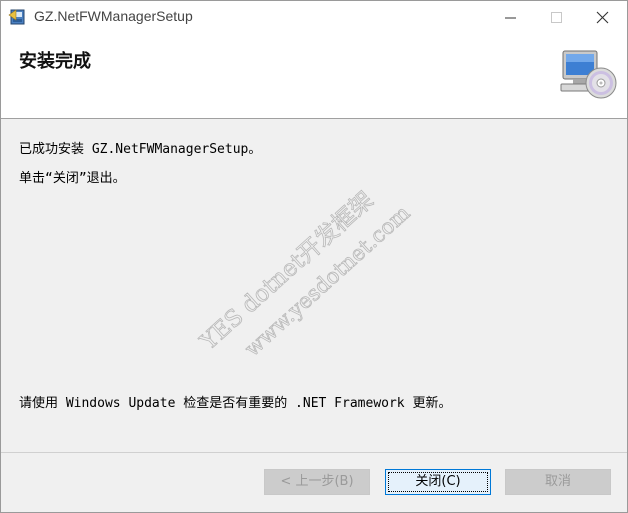 The height and width of the screenshot is (513, 628). What do you see at coordinates (55, 61) in the screenshot?
I see `page-title: 安装完成` at bounding box center [55, 61].